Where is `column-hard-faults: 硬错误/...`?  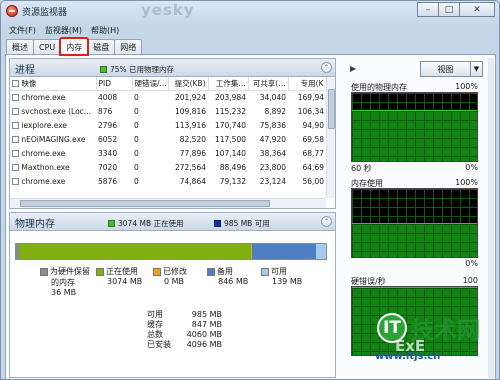 column-hard-faults: 硬错误/... is located at coordinates (150, 84).